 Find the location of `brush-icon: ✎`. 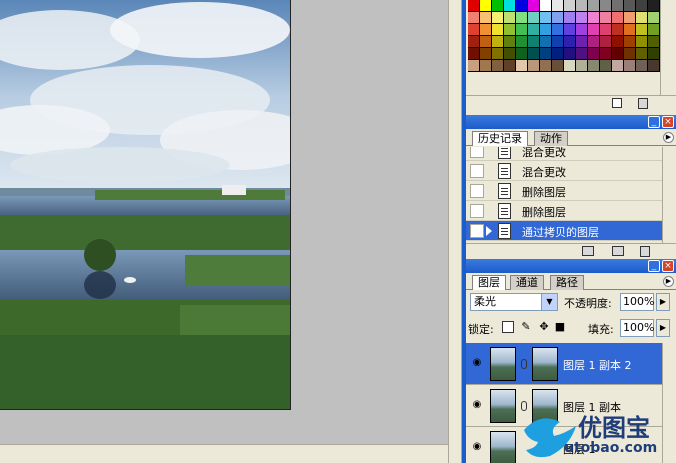

brush-icon: ✎ is located at coordinates (526, 327).